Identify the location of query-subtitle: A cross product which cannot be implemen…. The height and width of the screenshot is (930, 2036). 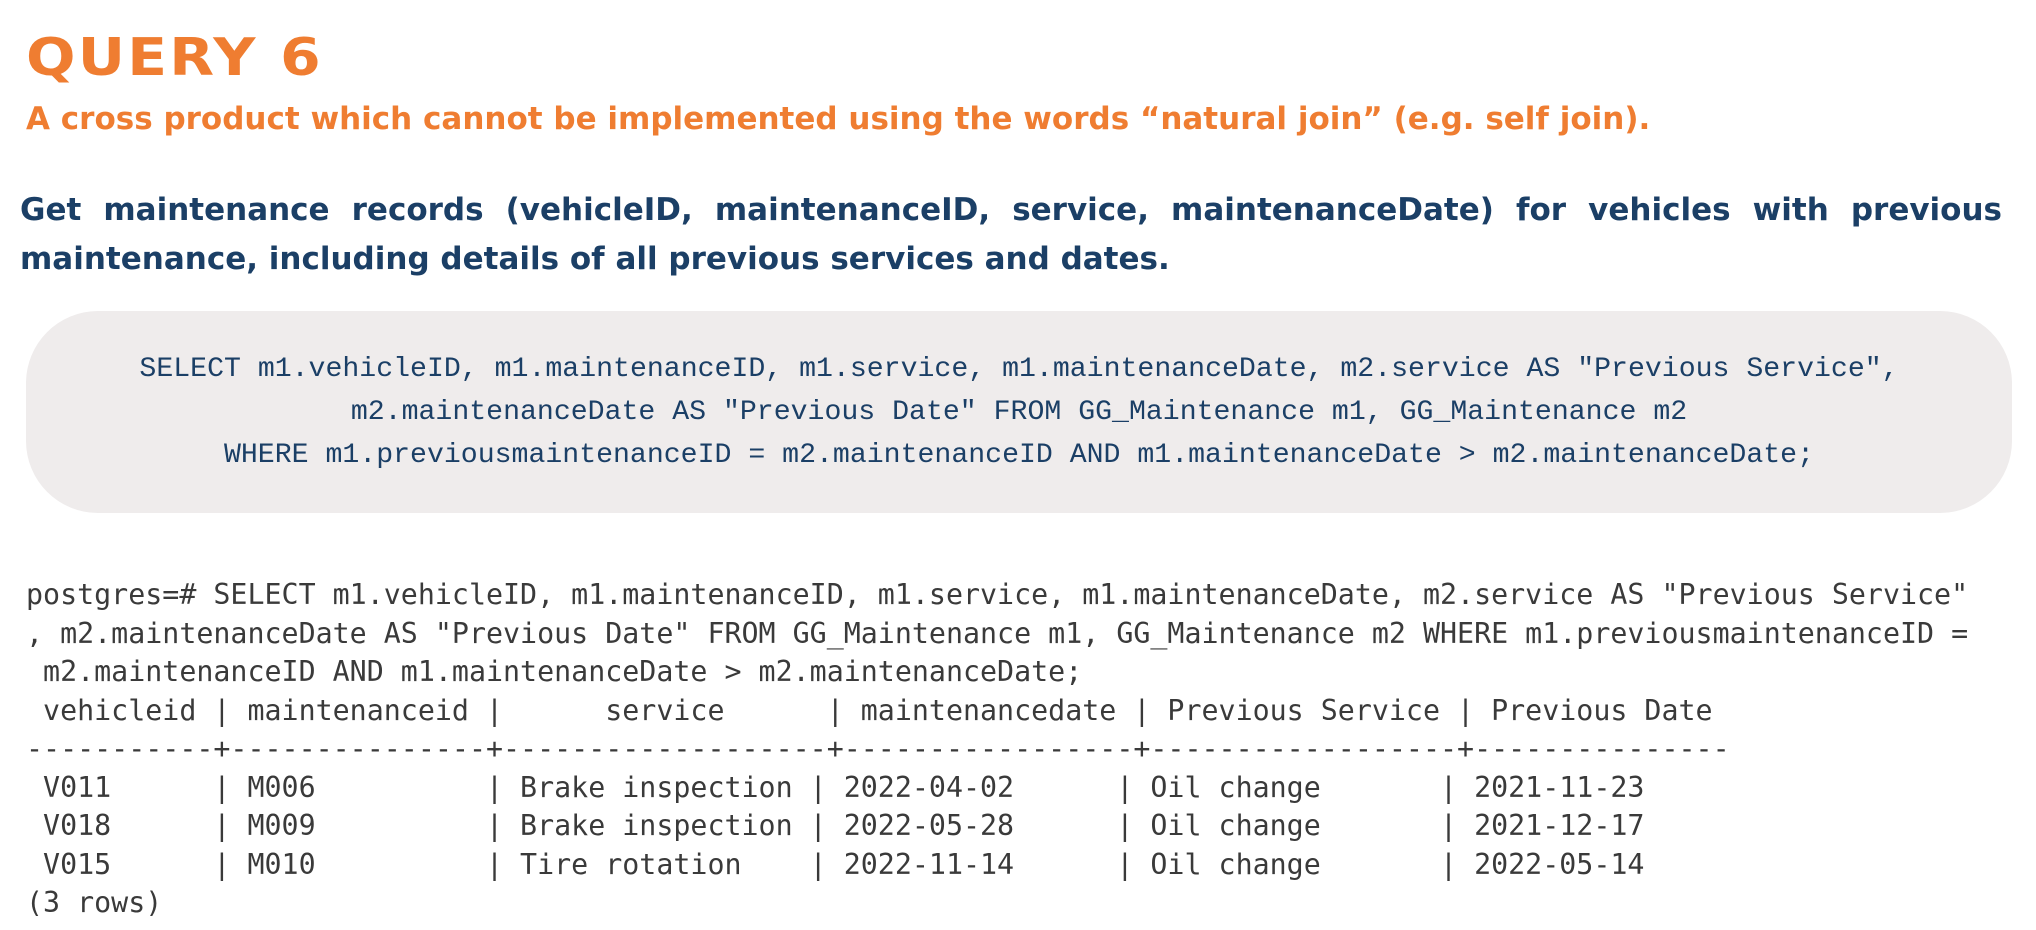
(838, 119).